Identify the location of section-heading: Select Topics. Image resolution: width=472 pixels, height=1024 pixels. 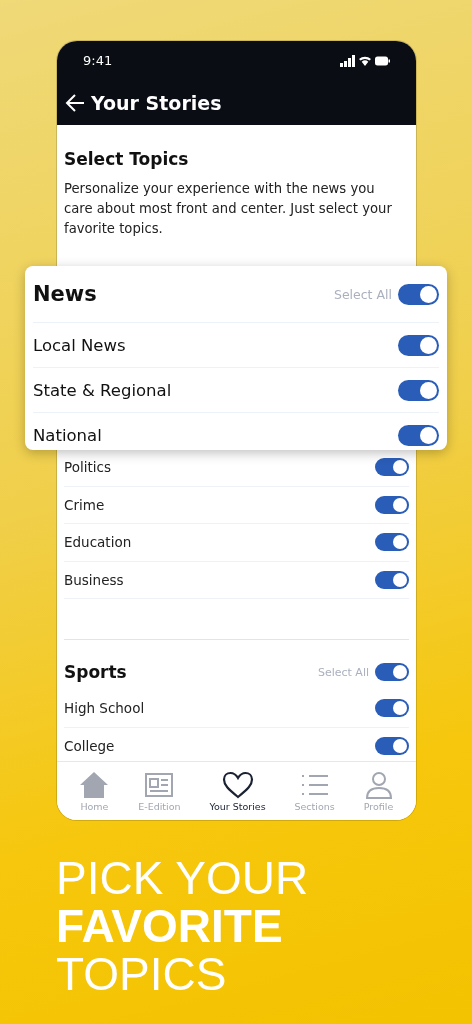
(127, 159).